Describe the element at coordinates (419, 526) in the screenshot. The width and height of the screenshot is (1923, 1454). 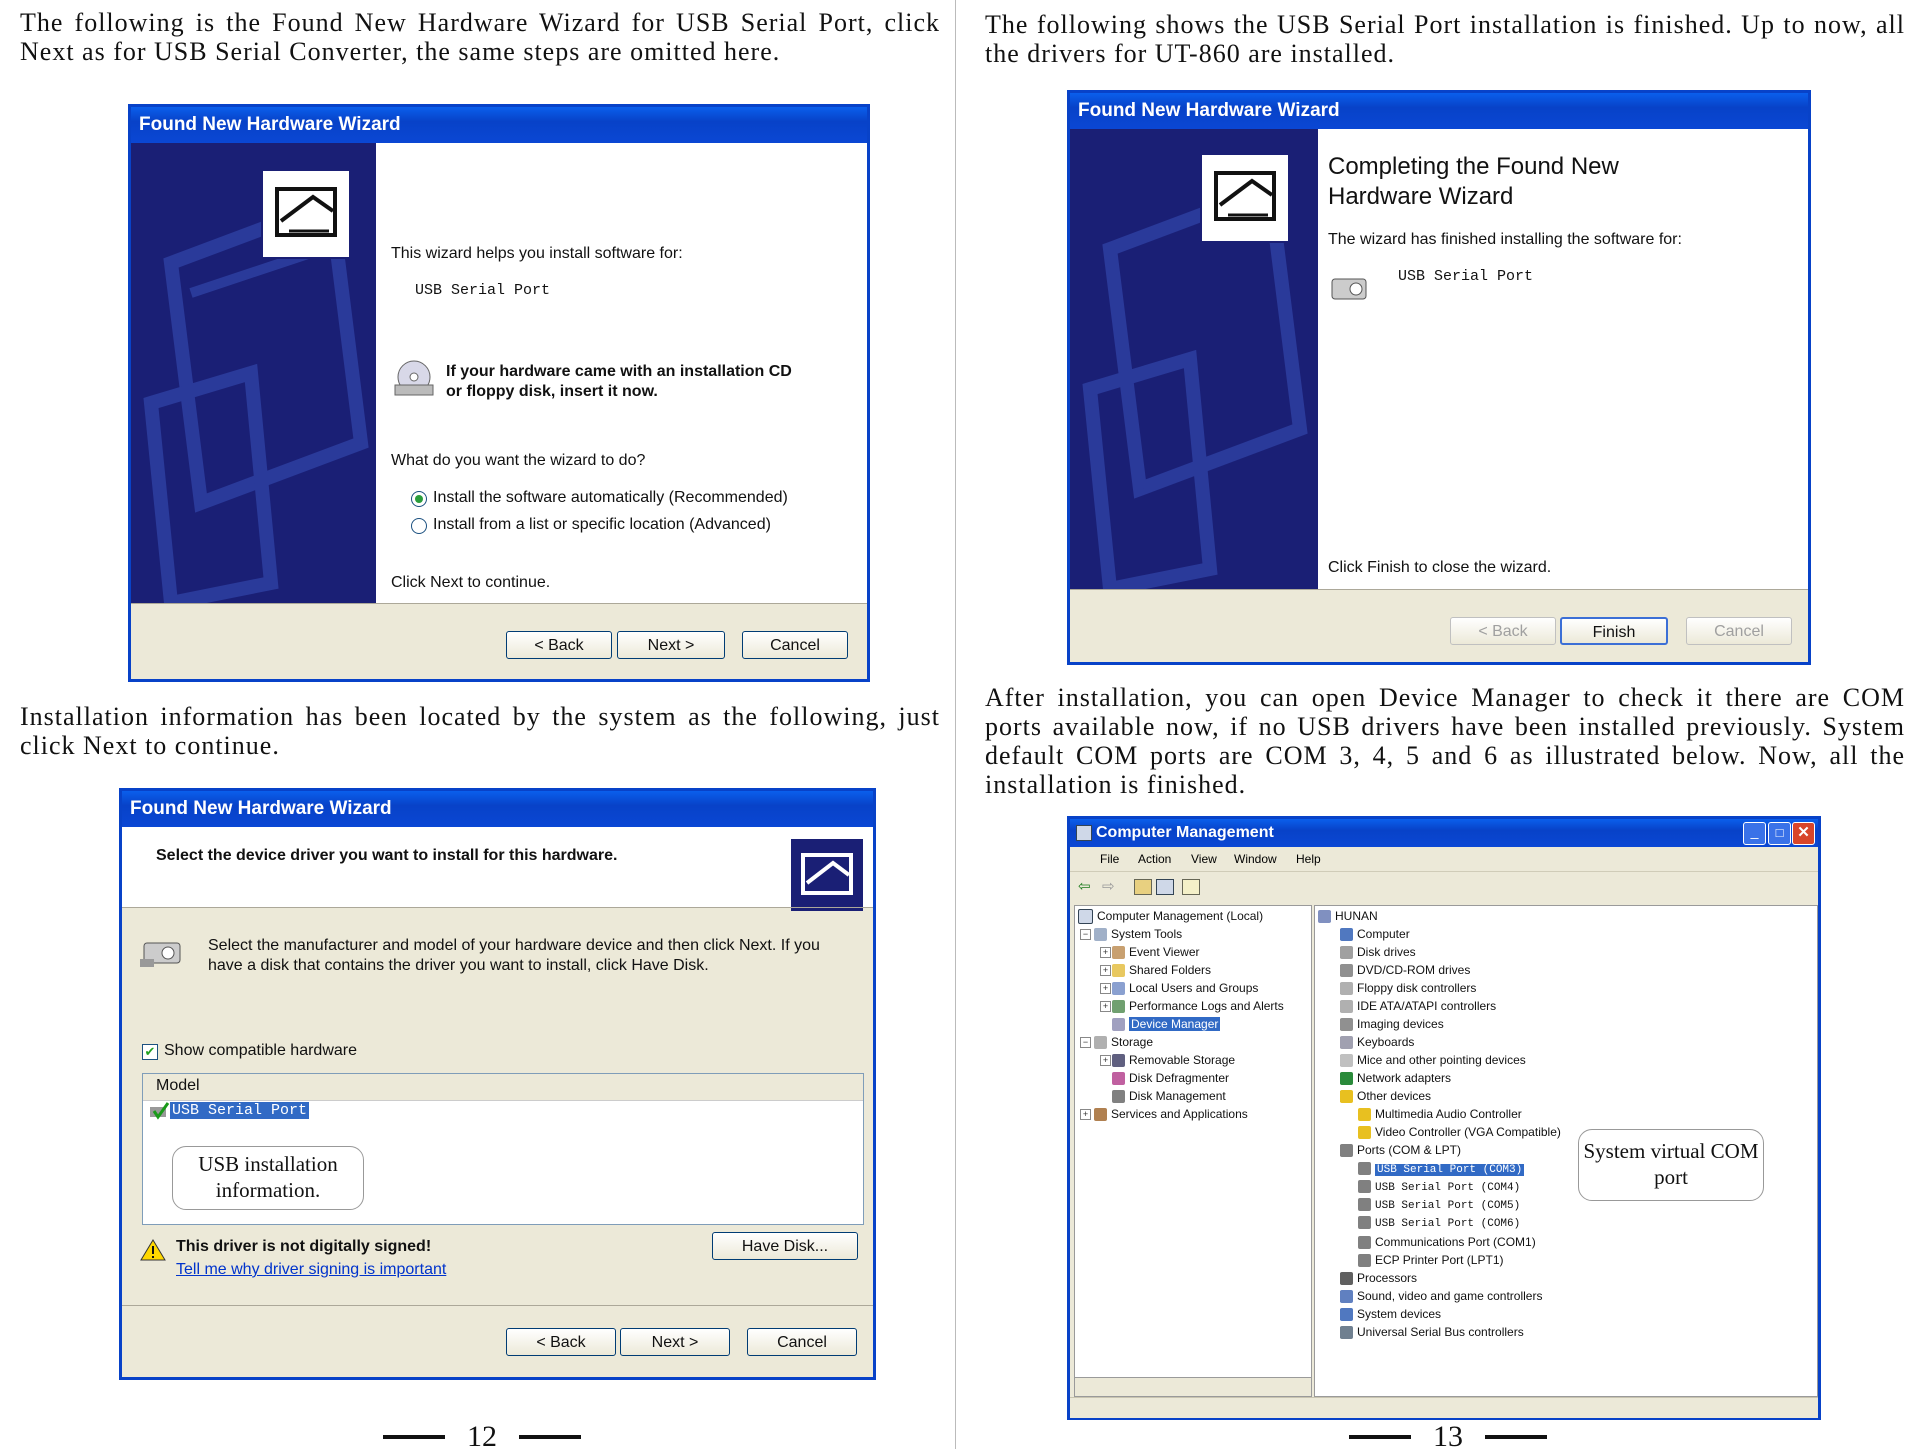
I see `radio-install-from-list` at that location.